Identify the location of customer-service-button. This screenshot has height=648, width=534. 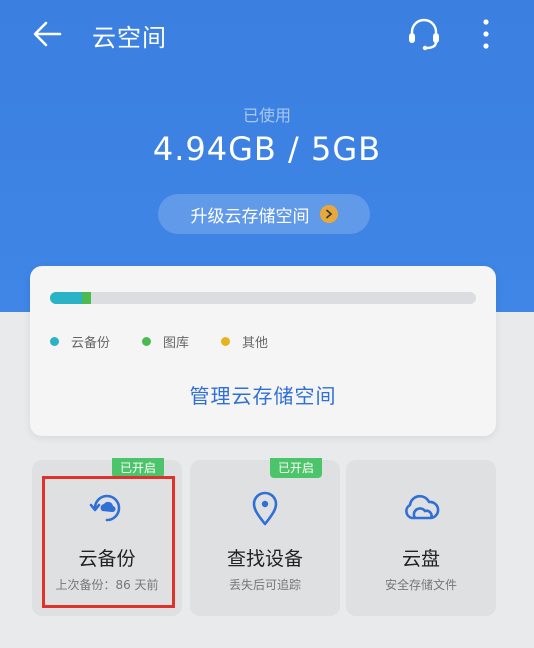
(424, 34).